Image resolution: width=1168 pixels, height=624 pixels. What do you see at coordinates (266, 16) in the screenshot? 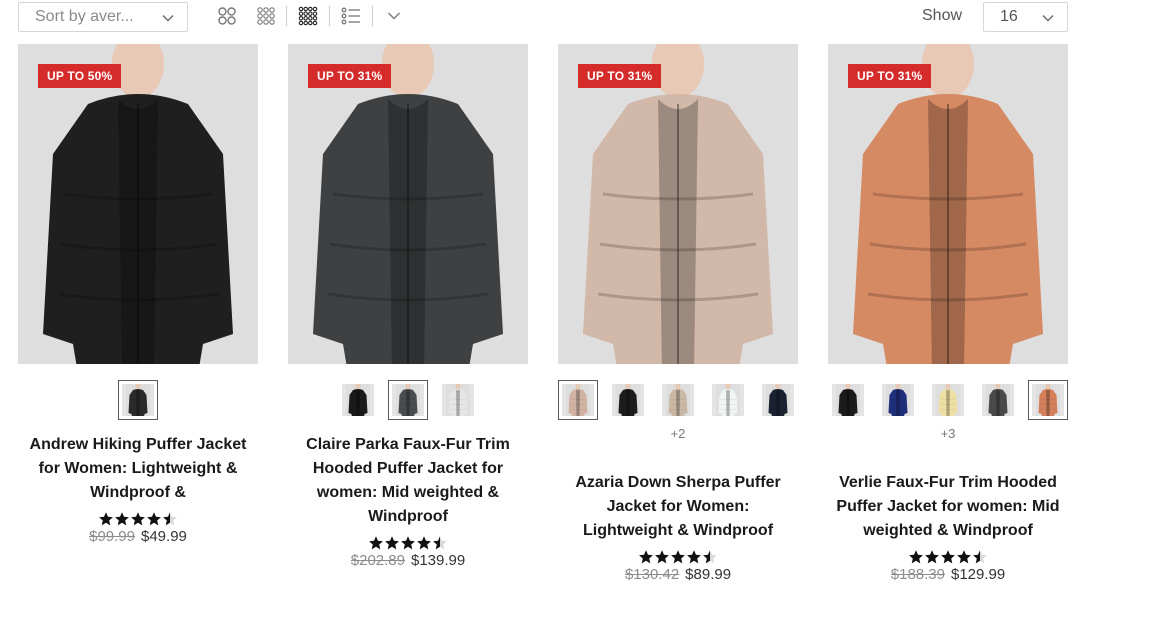
I see `grid-3-icon` at bounding box center [266, 16].